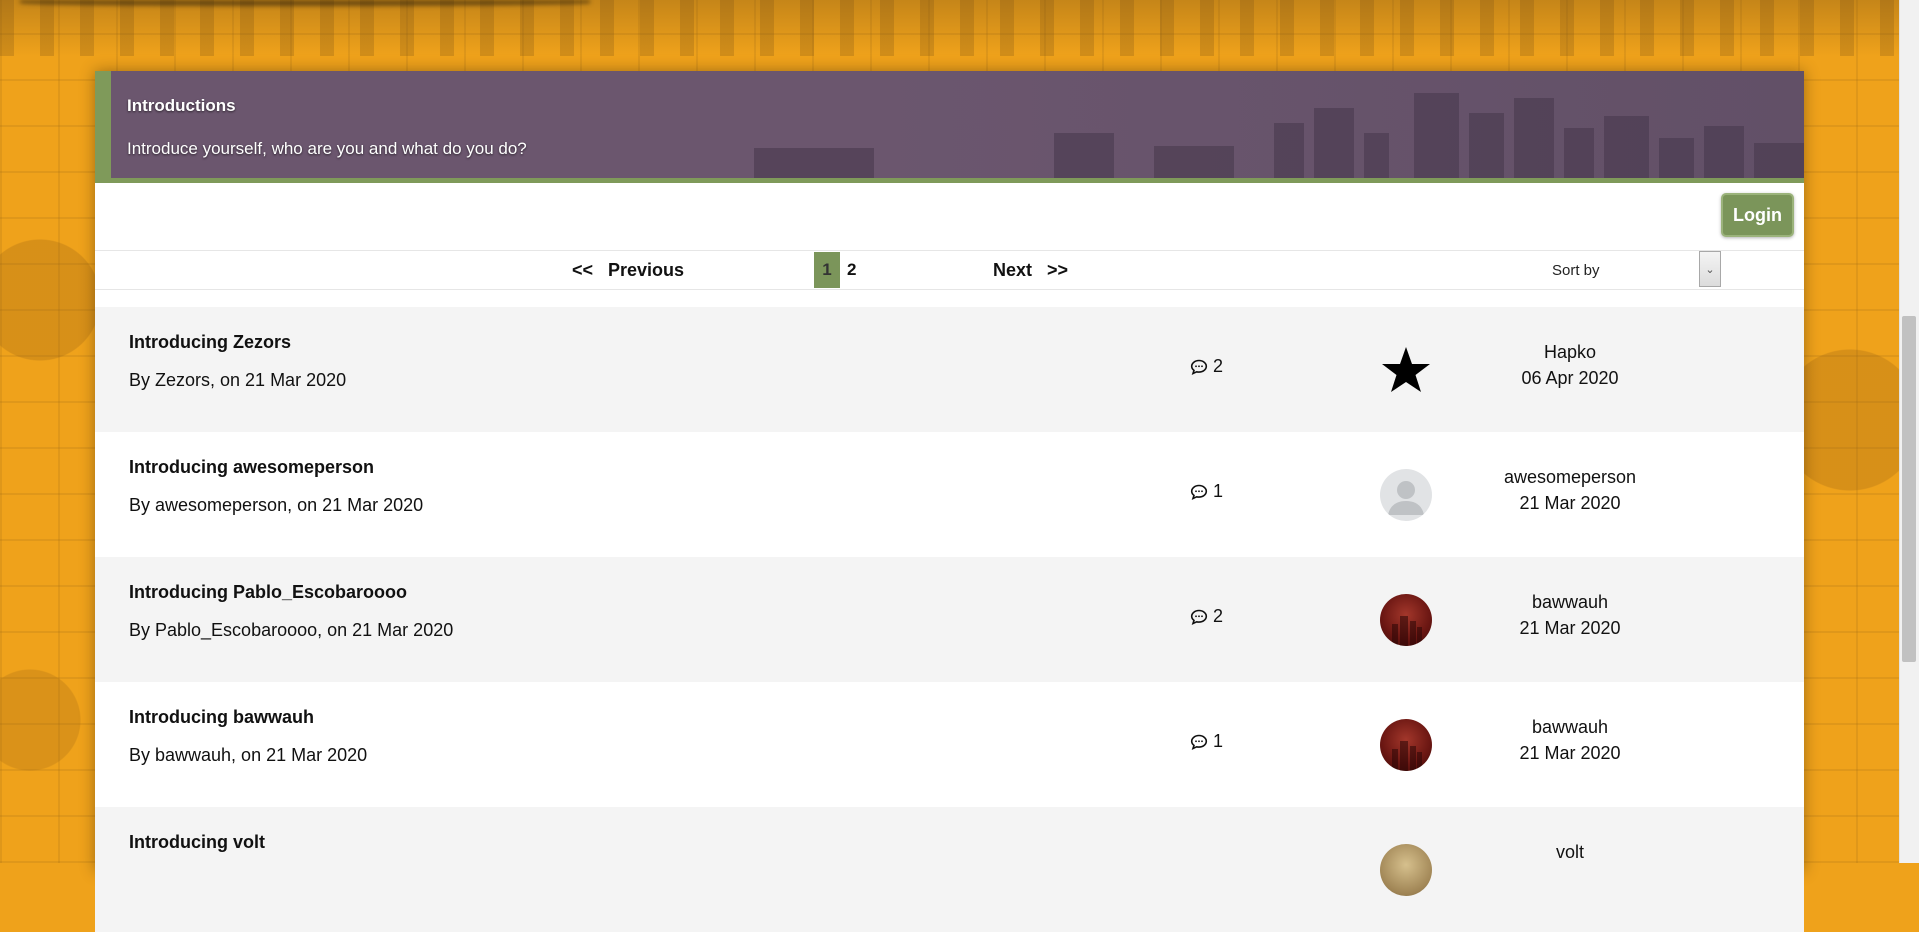 This screenshot has height=932, width=1919. Describe the element at coordinates (1757, 215) in the screenshot. I see `login-button: Login` at that location.